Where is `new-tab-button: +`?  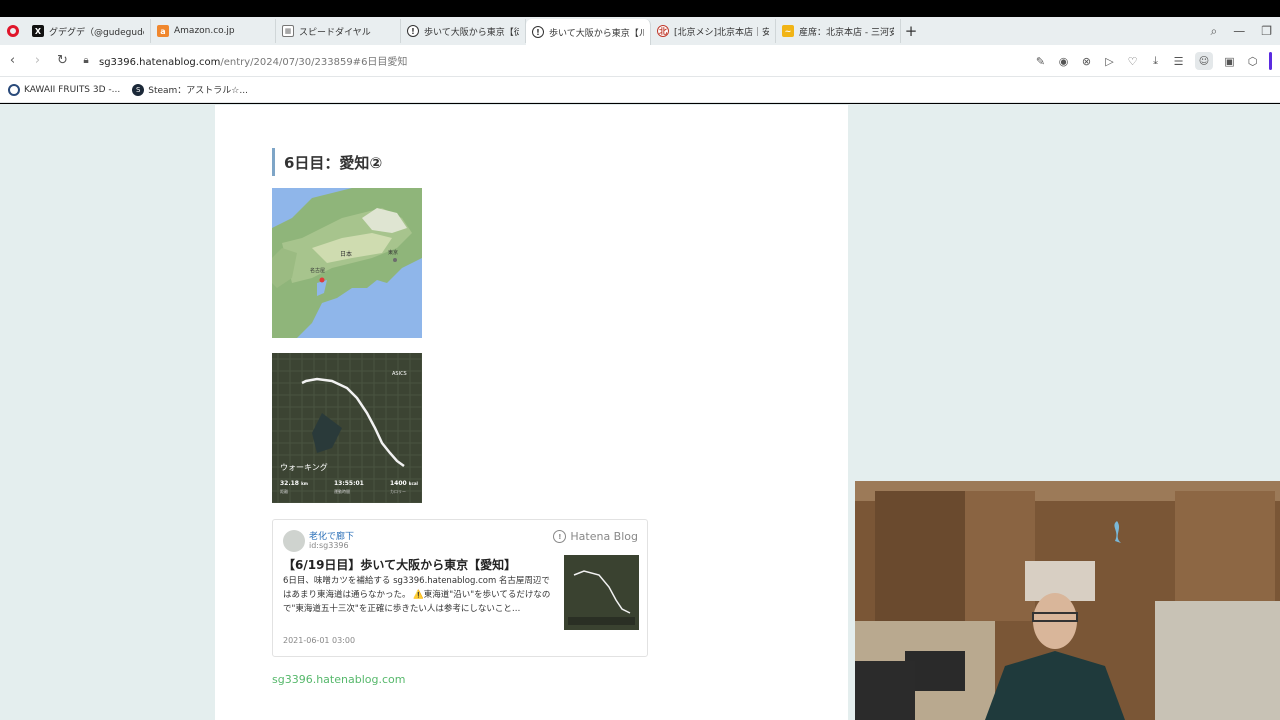 new-tab-button: + is located at coordinates (911, 31).